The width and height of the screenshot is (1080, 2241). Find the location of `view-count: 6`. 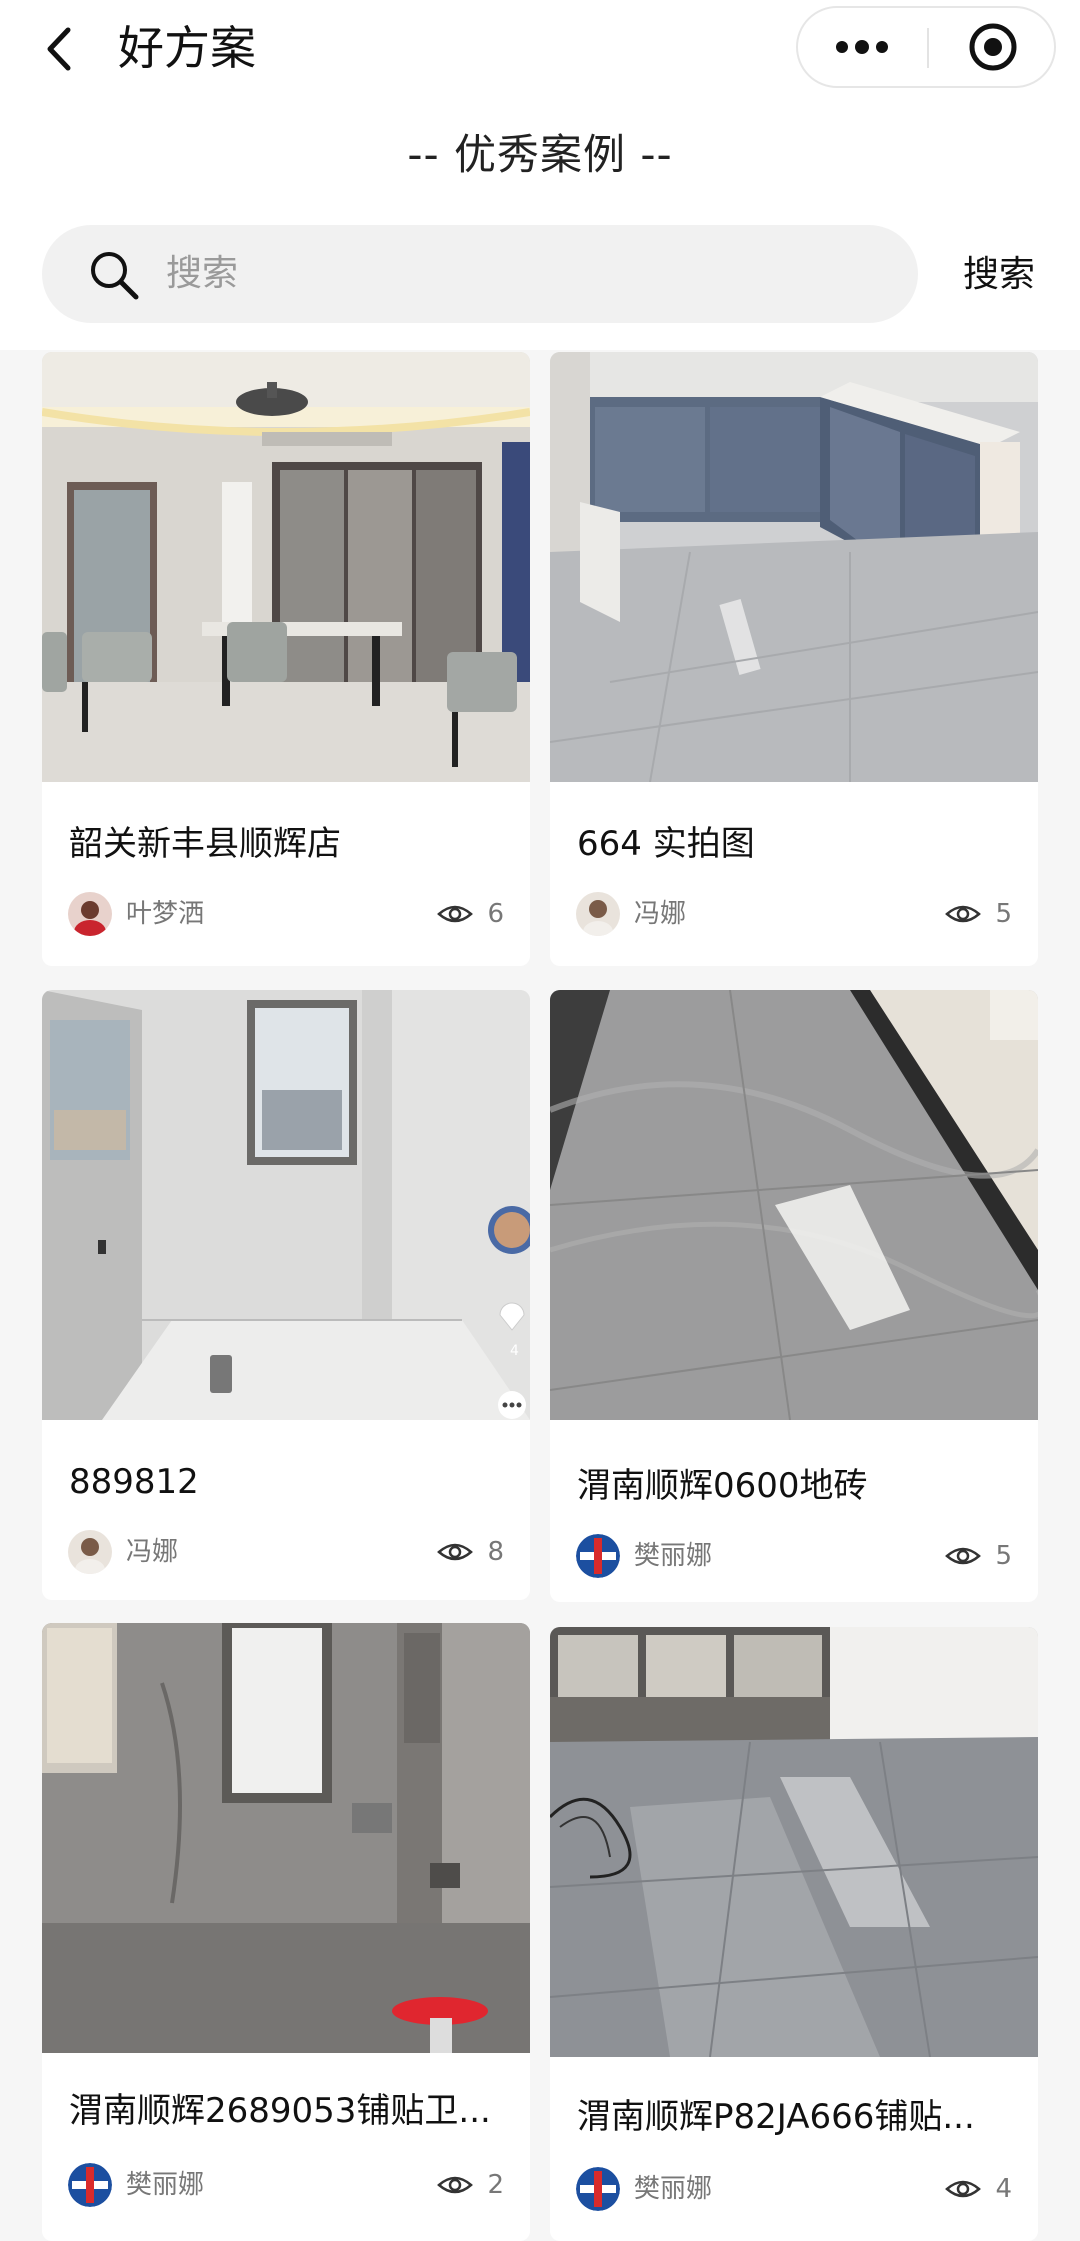

view-count: 6 is located at coordinates (470, 914).